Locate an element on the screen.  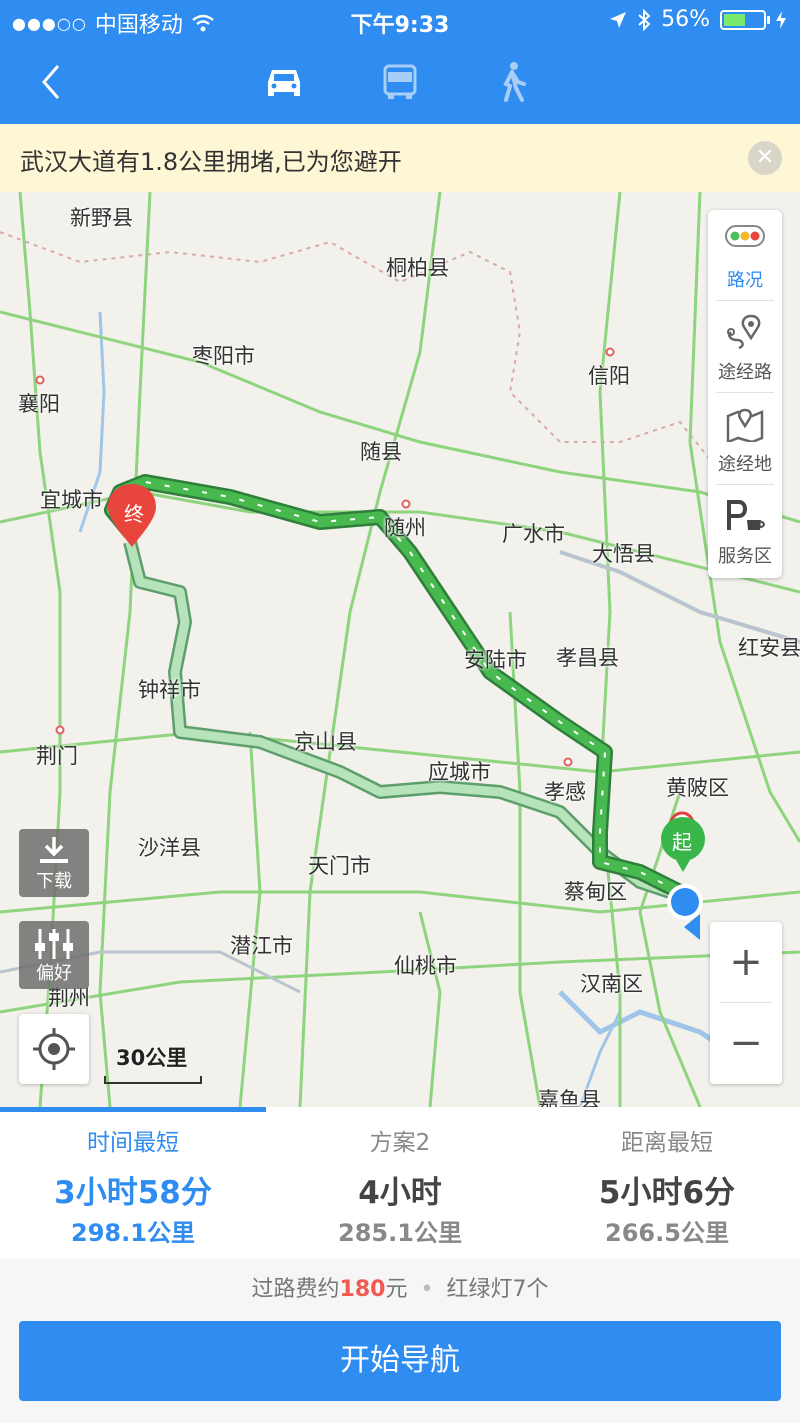
back-button is located at coordinates (54, 82).